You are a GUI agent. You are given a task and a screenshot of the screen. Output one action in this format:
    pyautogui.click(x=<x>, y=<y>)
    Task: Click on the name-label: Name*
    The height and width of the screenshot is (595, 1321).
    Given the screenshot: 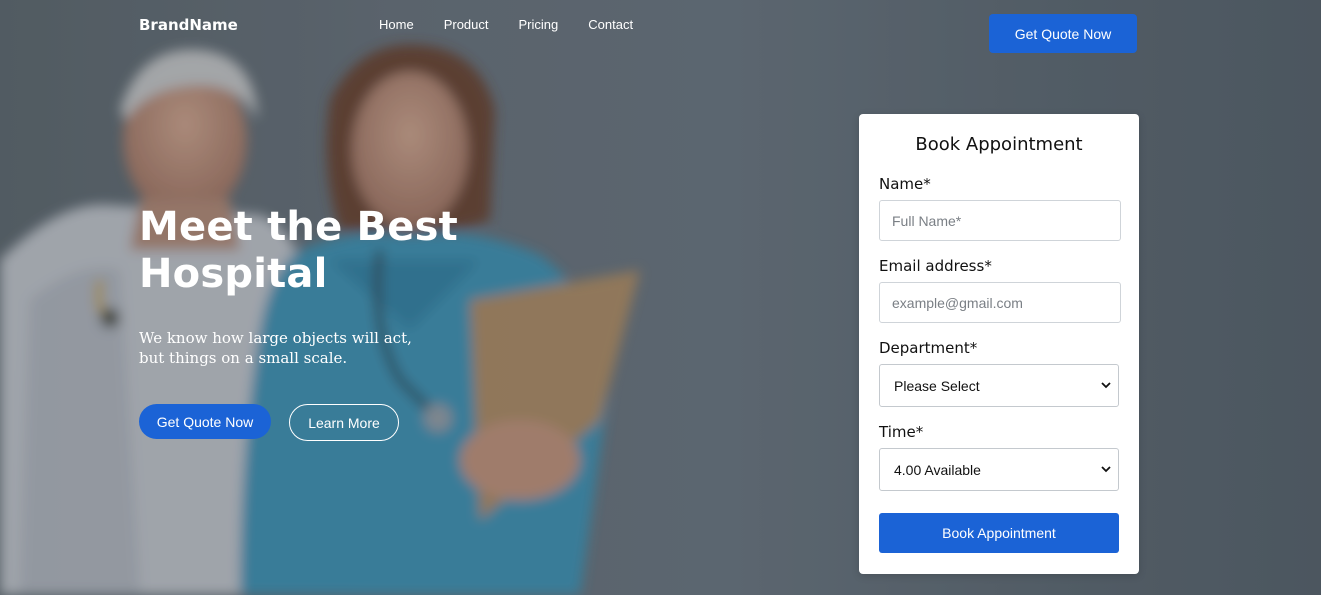 What is the action you would take?
    pyautogui.click(x=905, y=184)
    